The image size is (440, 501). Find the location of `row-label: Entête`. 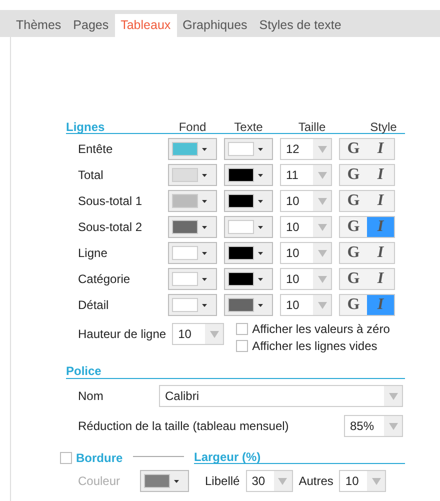

row-label: Entête is located at coordinates (96, 149).